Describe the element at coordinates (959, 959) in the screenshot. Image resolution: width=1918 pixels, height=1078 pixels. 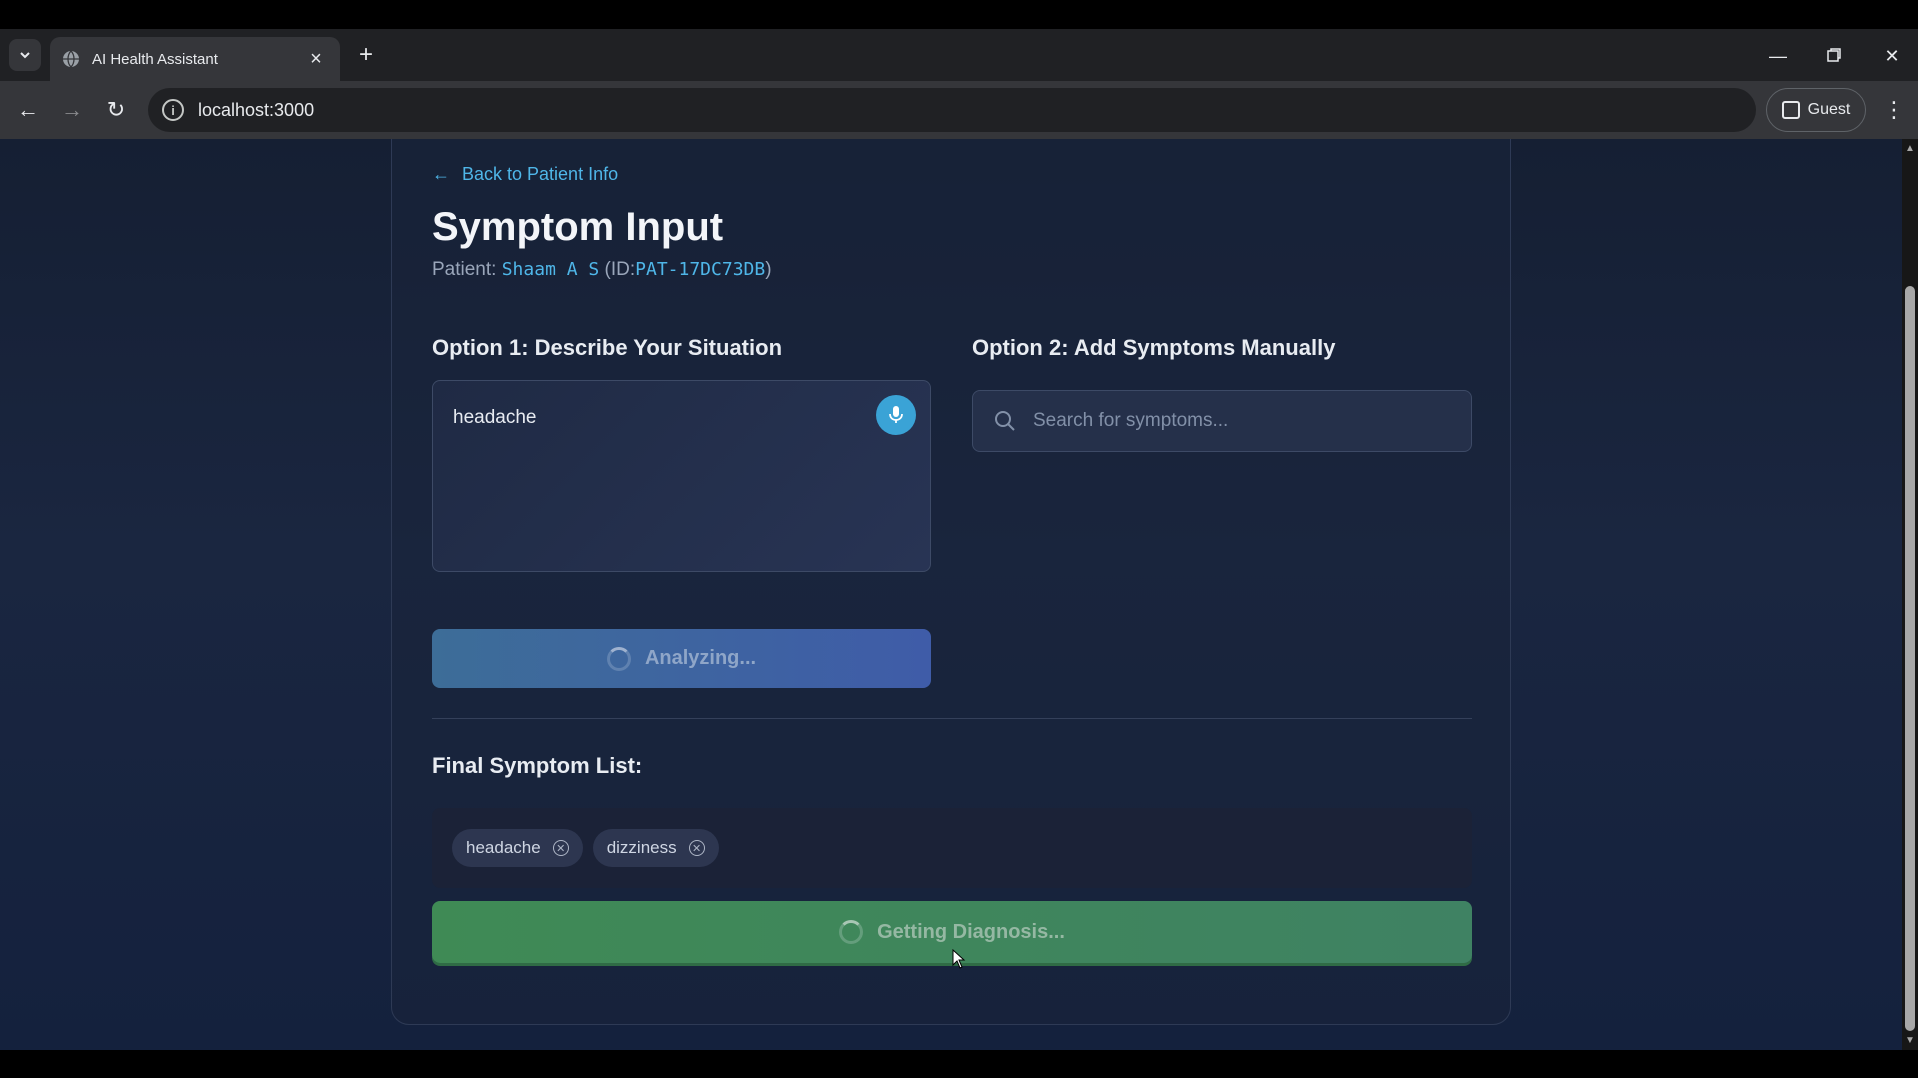
I see `mouse-cursor-icon` at that location.